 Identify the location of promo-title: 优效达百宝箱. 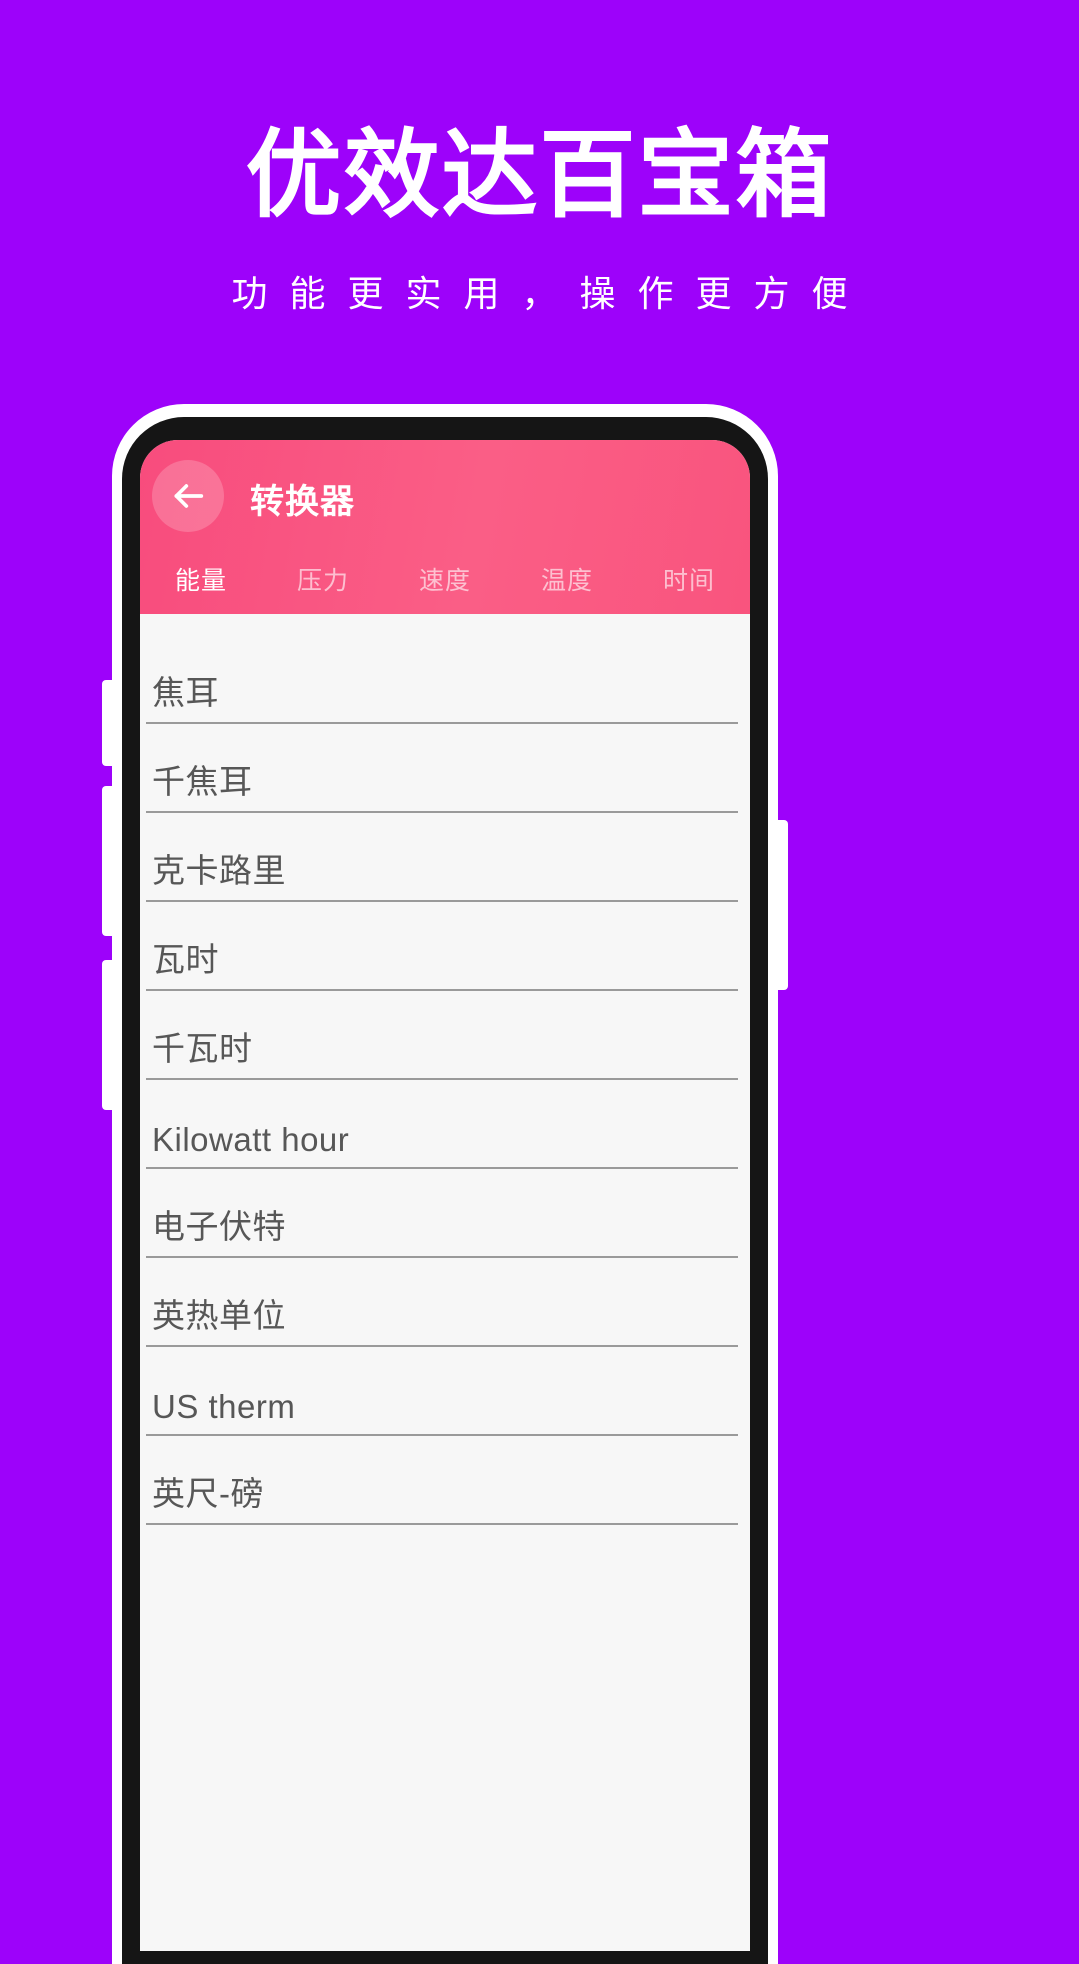
(539, 175).